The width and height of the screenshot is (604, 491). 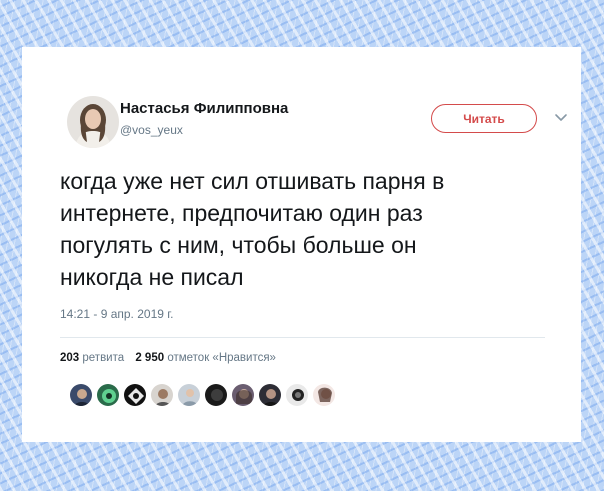 What do you see at coordinates (103, 358) in the screenshot?
I see `retweets-label: ретвита` at bounding box center [103, 358].